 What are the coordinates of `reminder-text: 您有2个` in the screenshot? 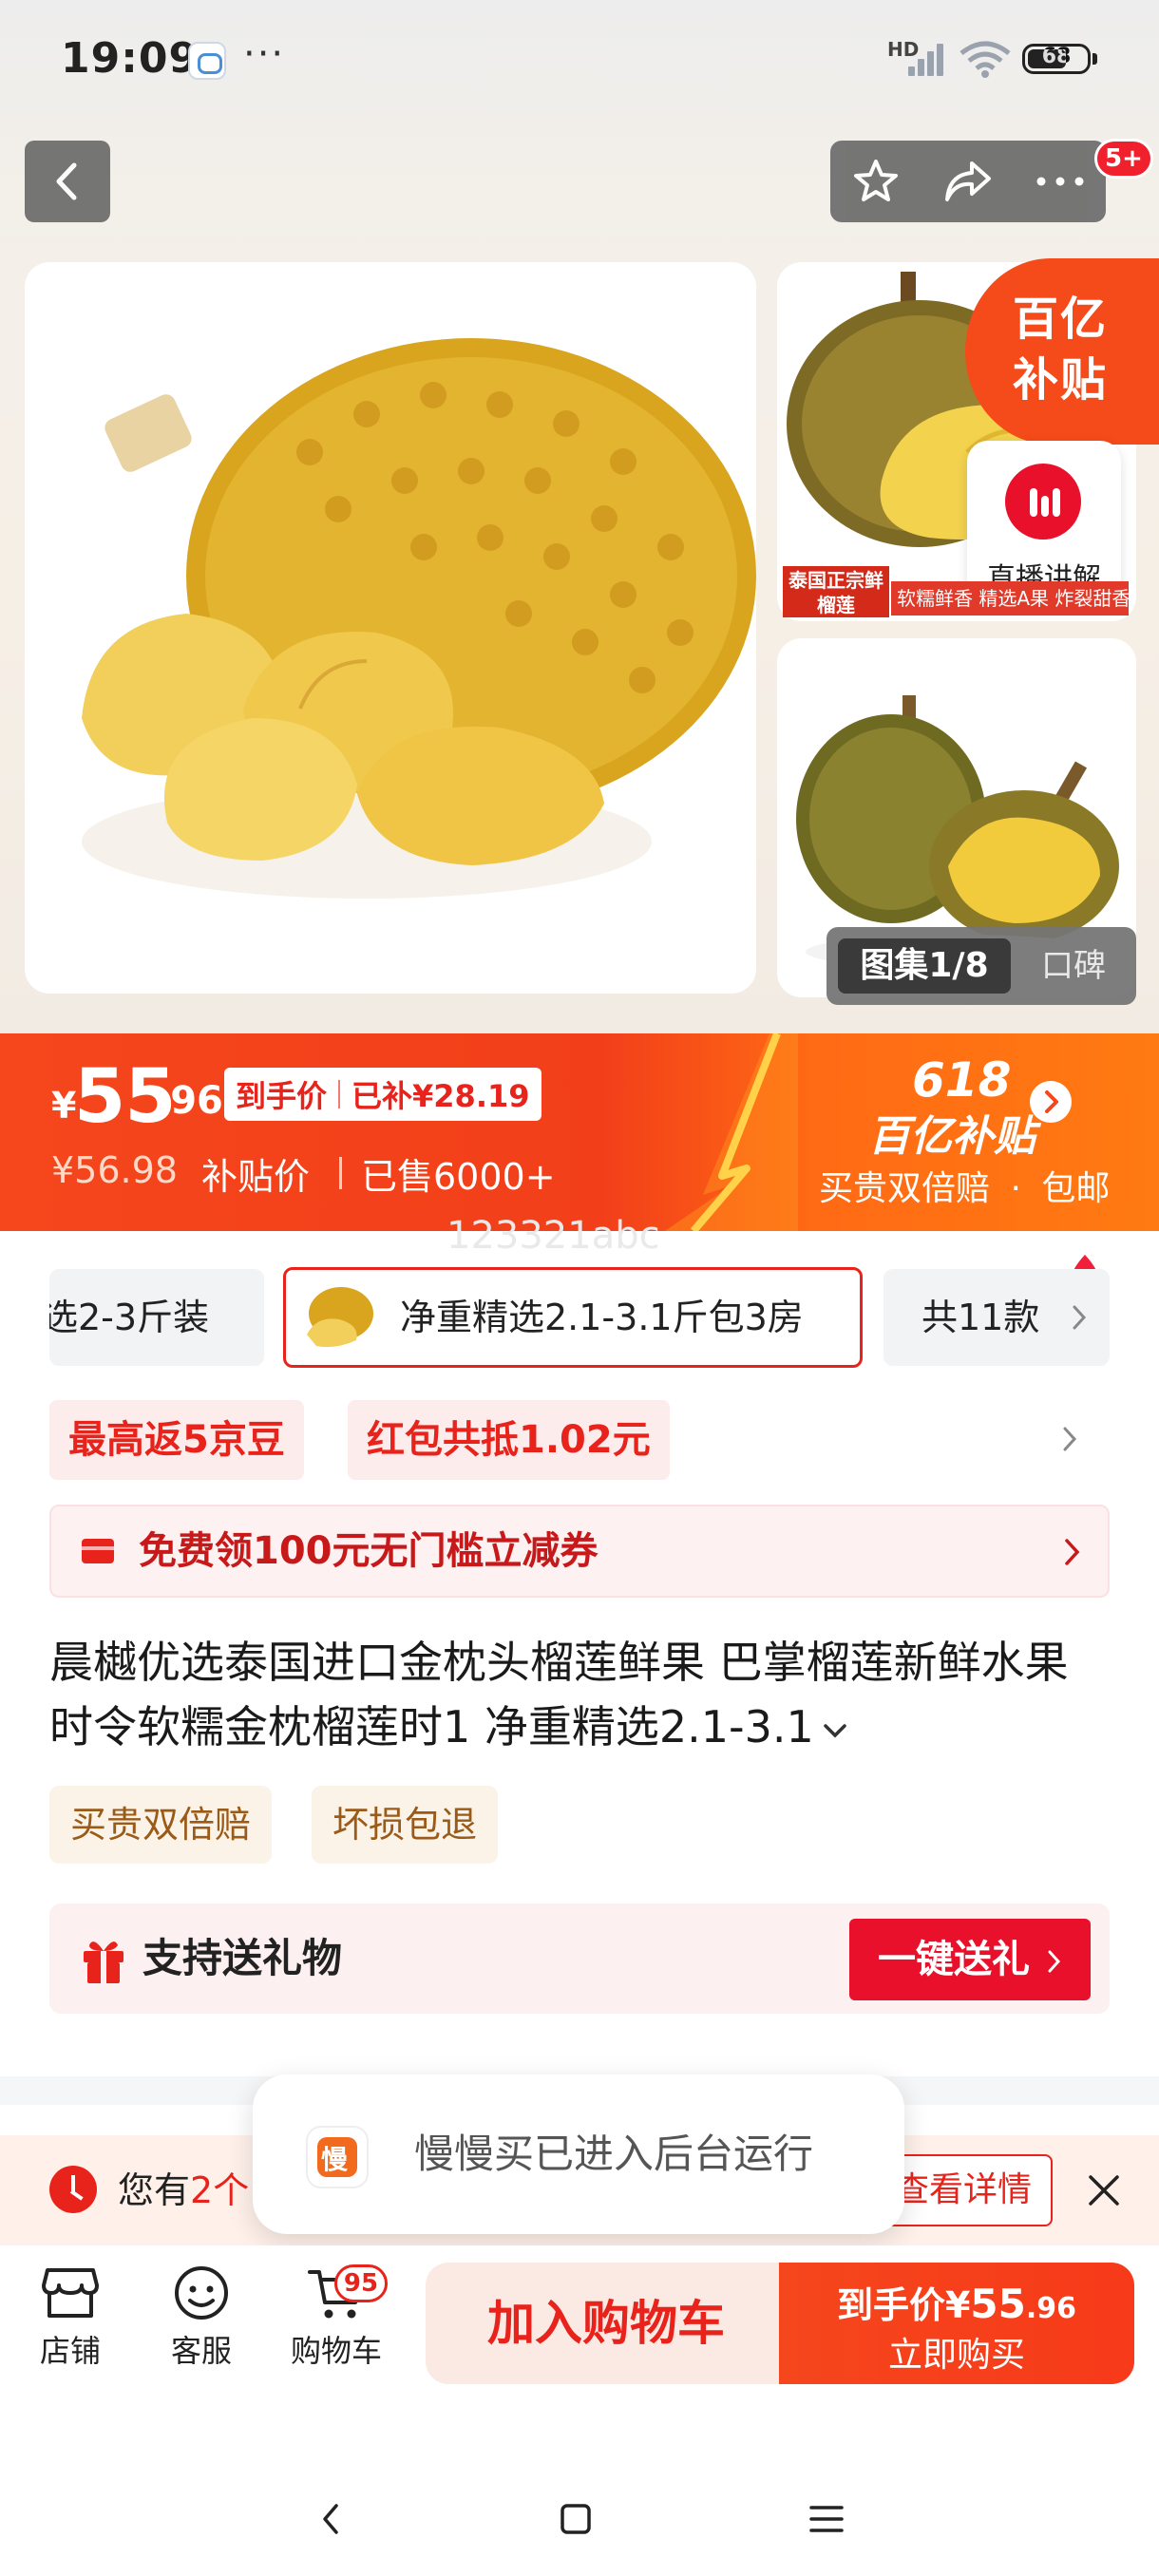 It's located at (183, 2190).